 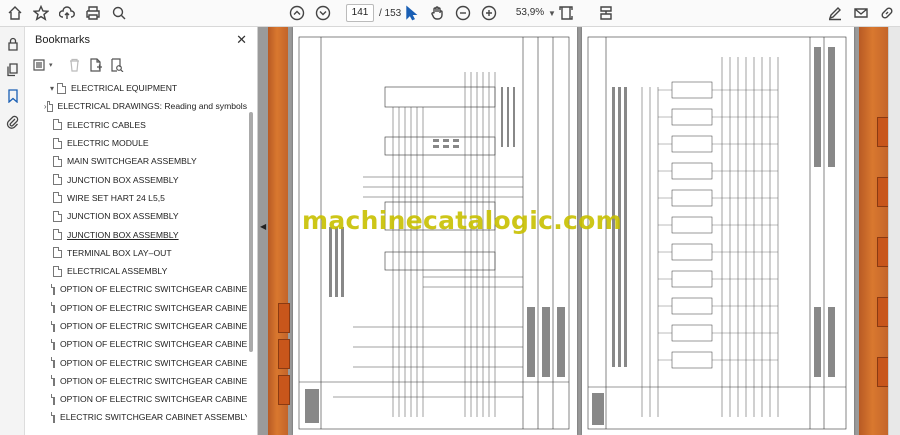 What do you see at coordinates (41, 13) in the screenshot?
I see `bookmark-star-icon` at bounding box center [41, 13].